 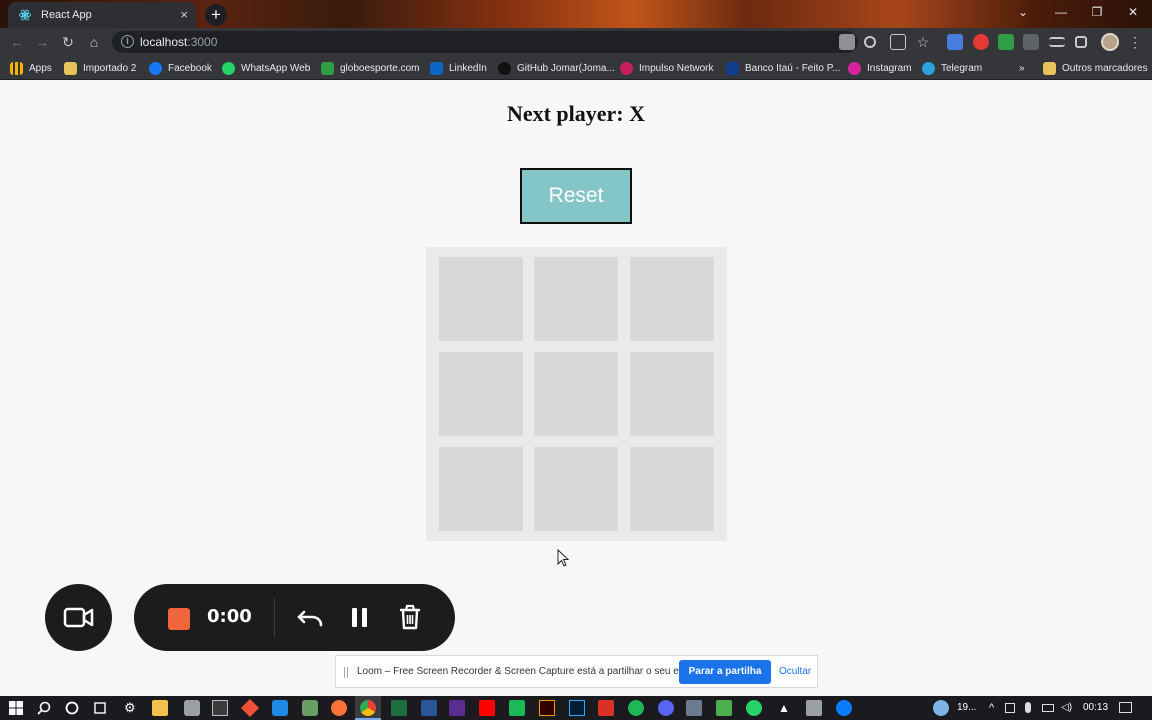 What do you see at coordinates (847, 42) in the screenshot?
I see `camera-blocked-icon` at bounding box center [847, 42].